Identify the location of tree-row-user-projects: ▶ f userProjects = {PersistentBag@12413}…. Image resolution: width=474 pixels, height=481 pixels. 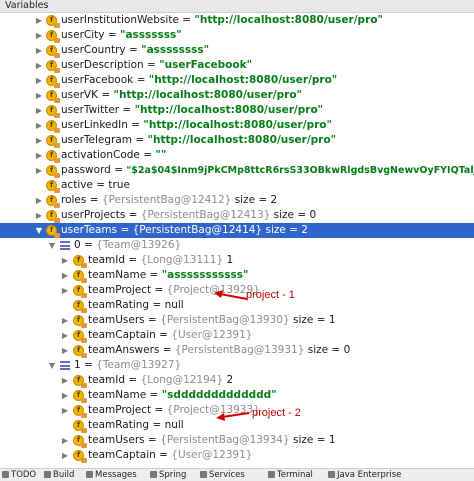
(237, 215).